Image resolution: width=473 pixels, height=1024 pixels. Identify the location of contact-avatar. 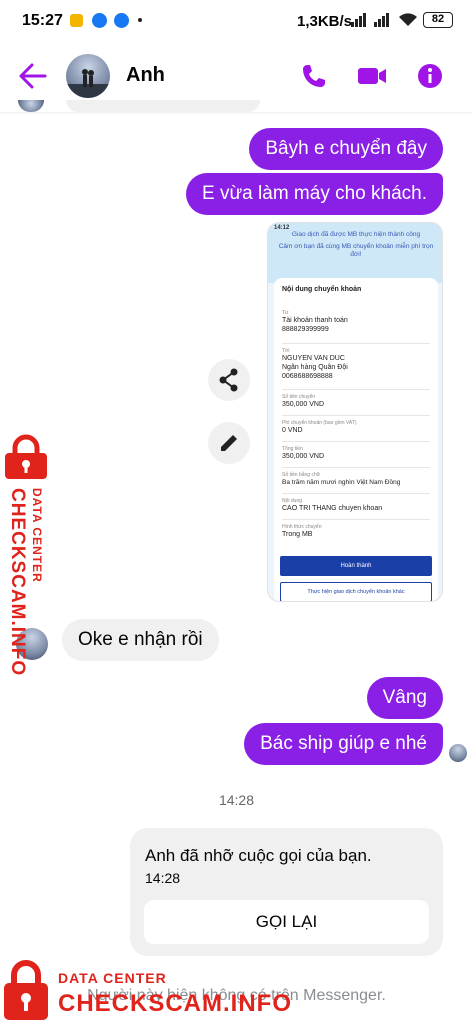
(88, 76).